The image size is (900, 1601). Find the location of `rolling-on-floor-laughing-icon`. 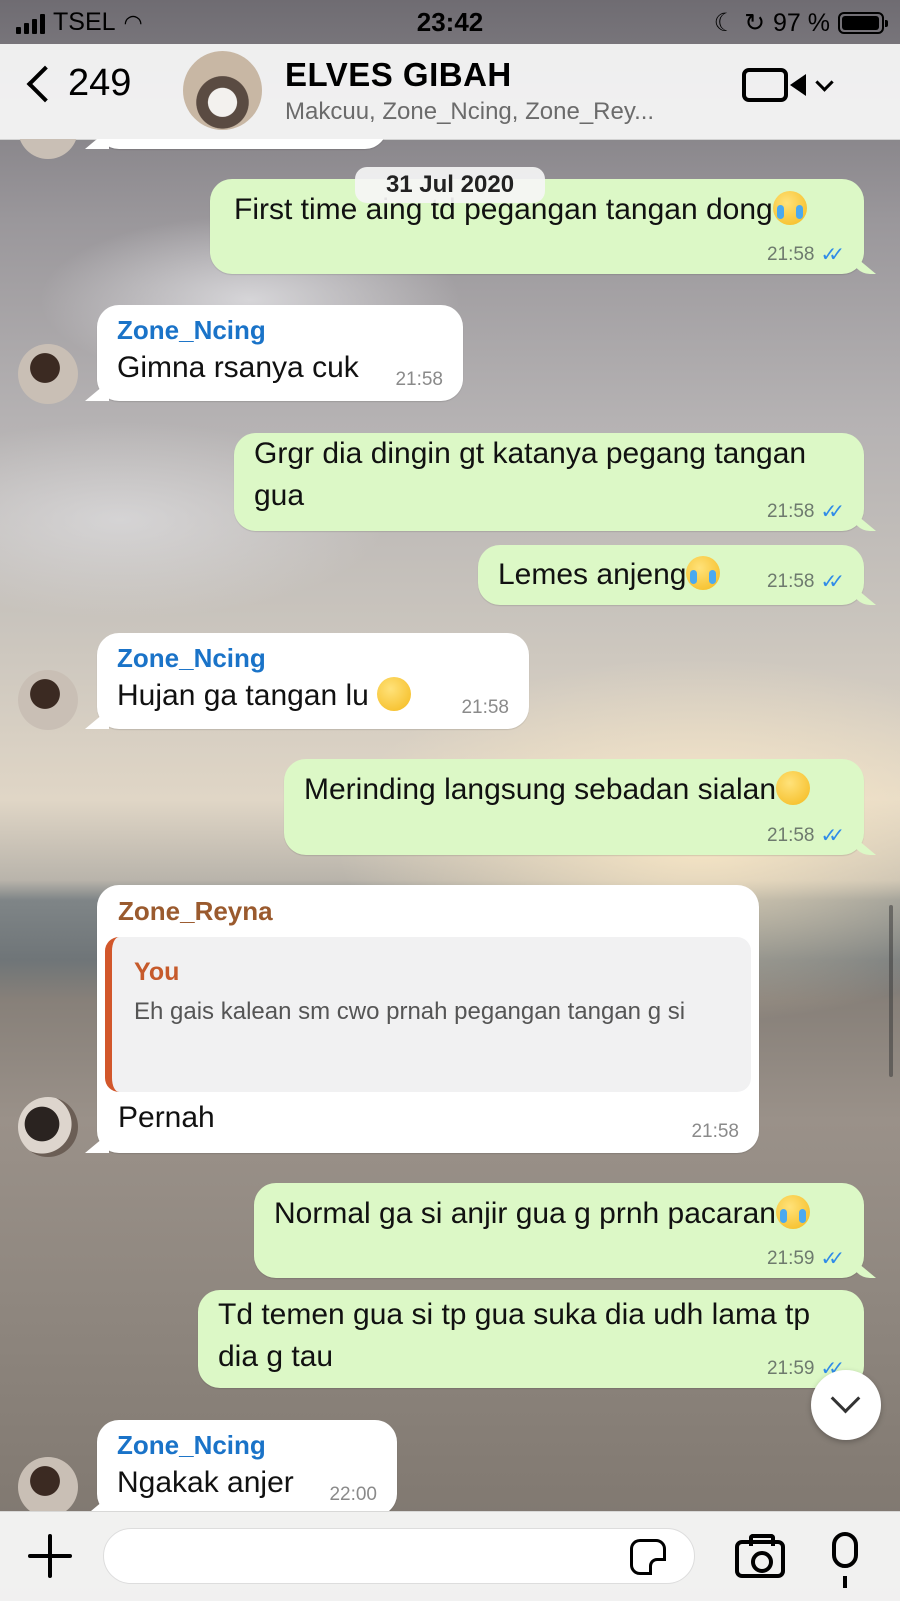

rolling-on-floor-laughing-icon is located at coordinates (394, 694).